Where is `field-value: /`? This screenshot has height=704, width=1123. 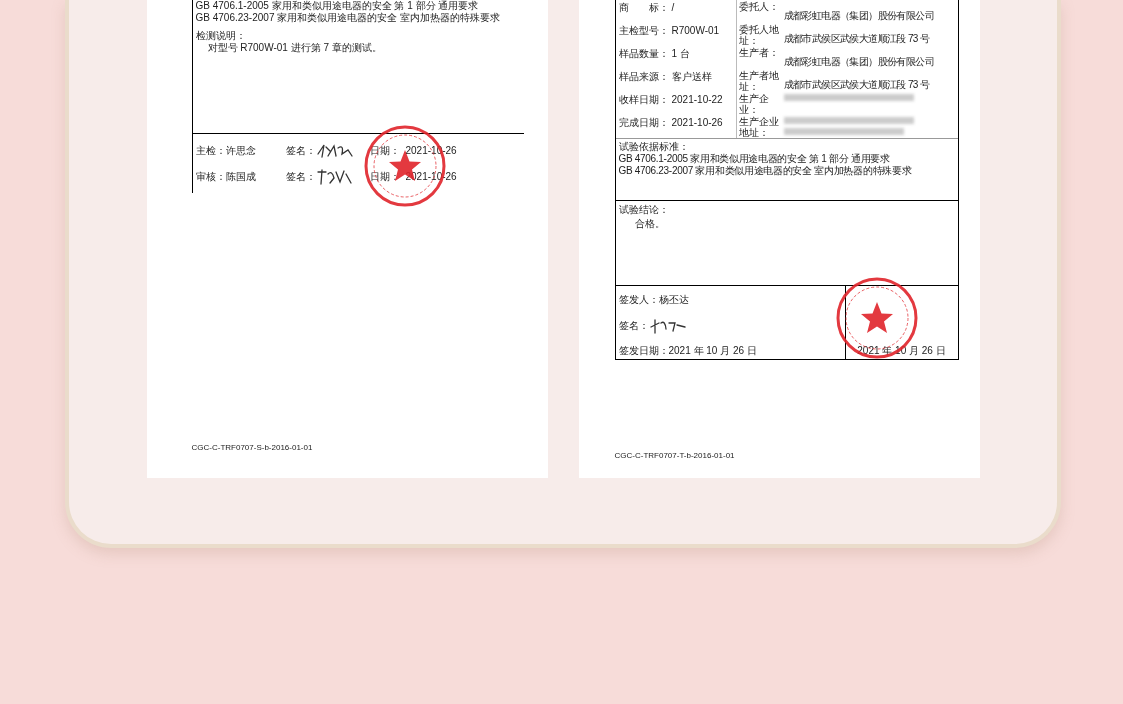 field-value: / is located at coordinates (673, 7).